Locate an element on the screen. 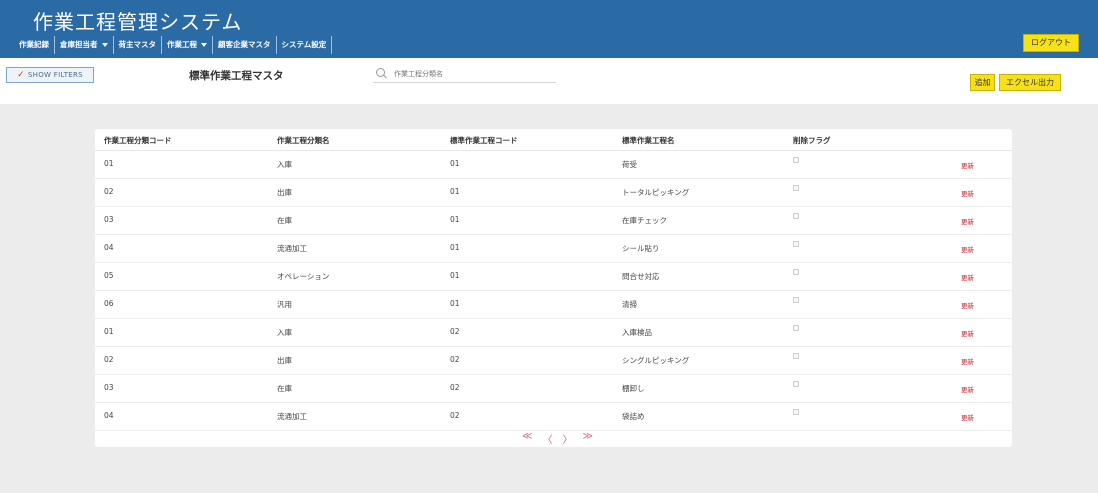 The height and width of the screenshot is (493, 1098). cell-process-name: 袋詰め is located at coordinates (633, 416).